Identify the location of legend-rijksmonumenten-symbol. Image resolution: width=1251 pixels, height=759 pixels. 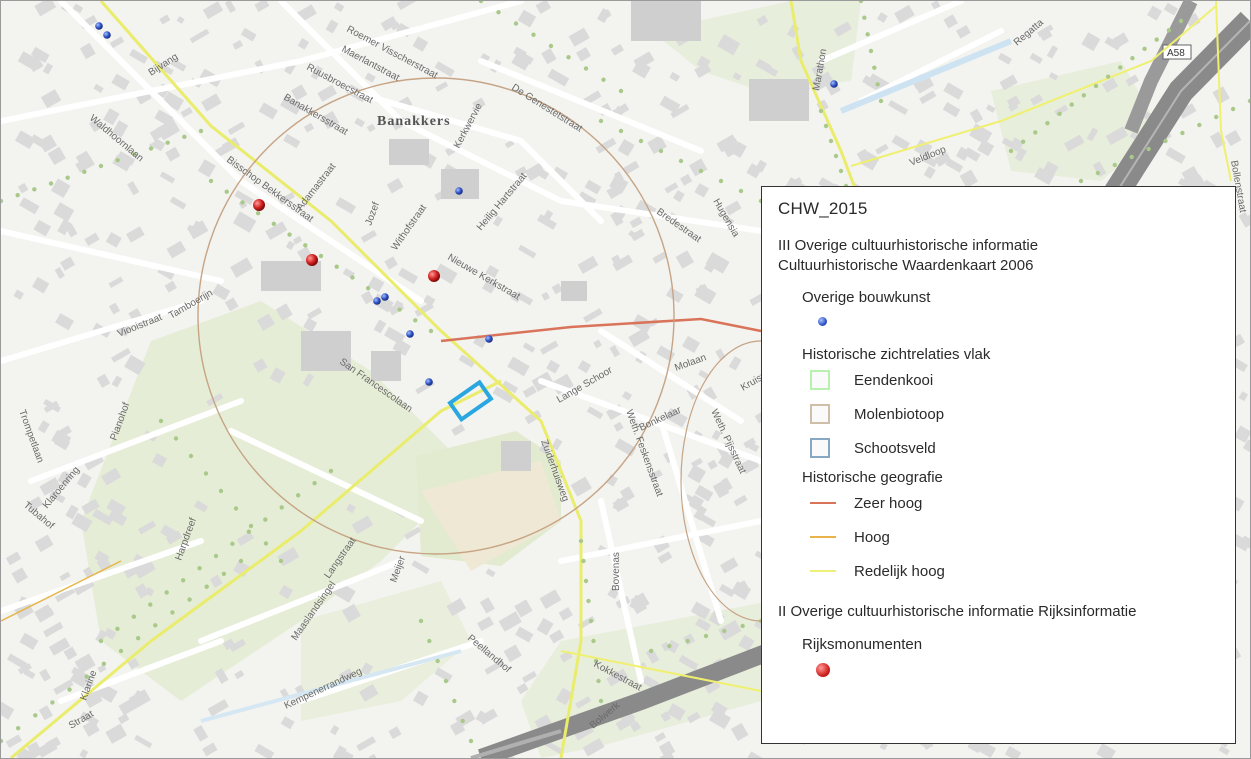
(1017, 670).